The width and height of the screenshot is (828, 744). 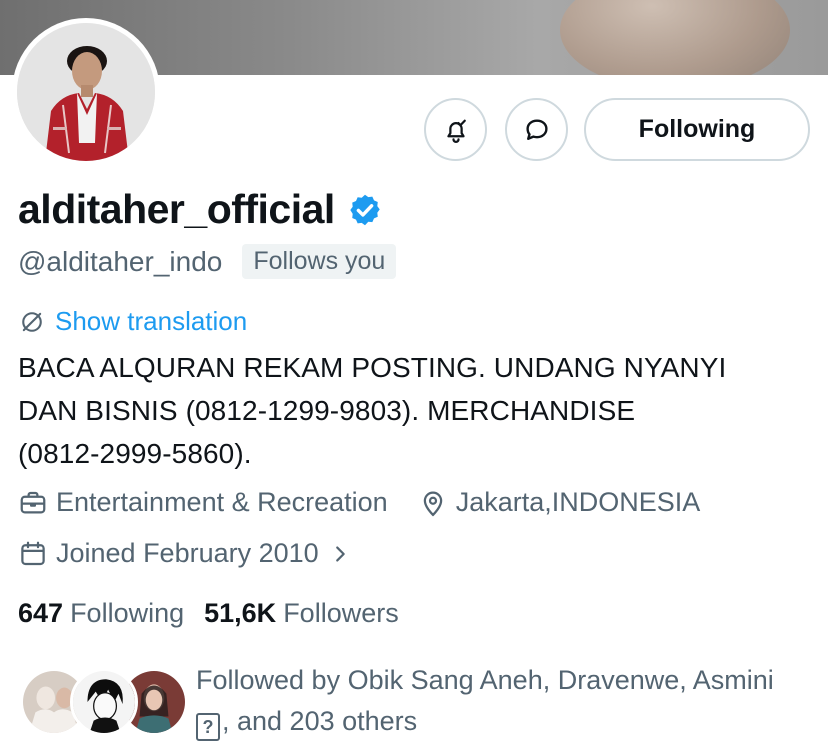 I want to click on chevron-right-icon, so click(x=340, y=553).